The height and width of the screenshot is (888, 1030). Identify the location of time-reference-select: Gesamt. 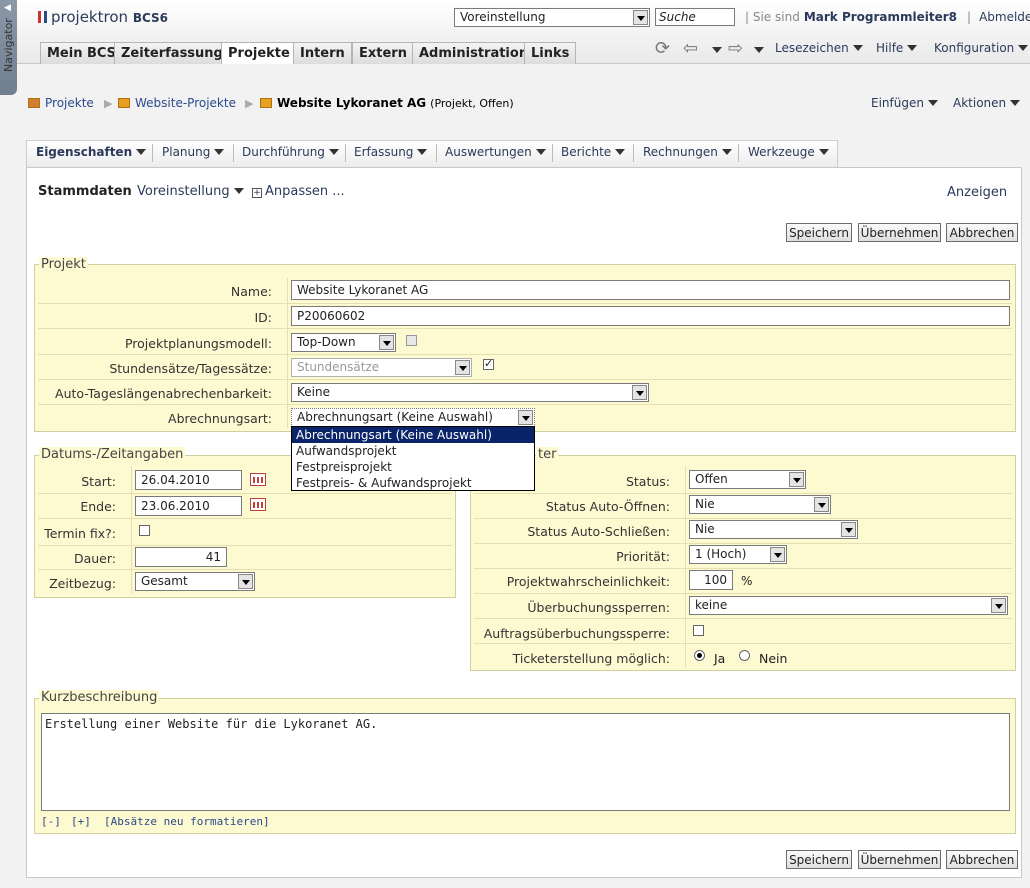
(195, 581).